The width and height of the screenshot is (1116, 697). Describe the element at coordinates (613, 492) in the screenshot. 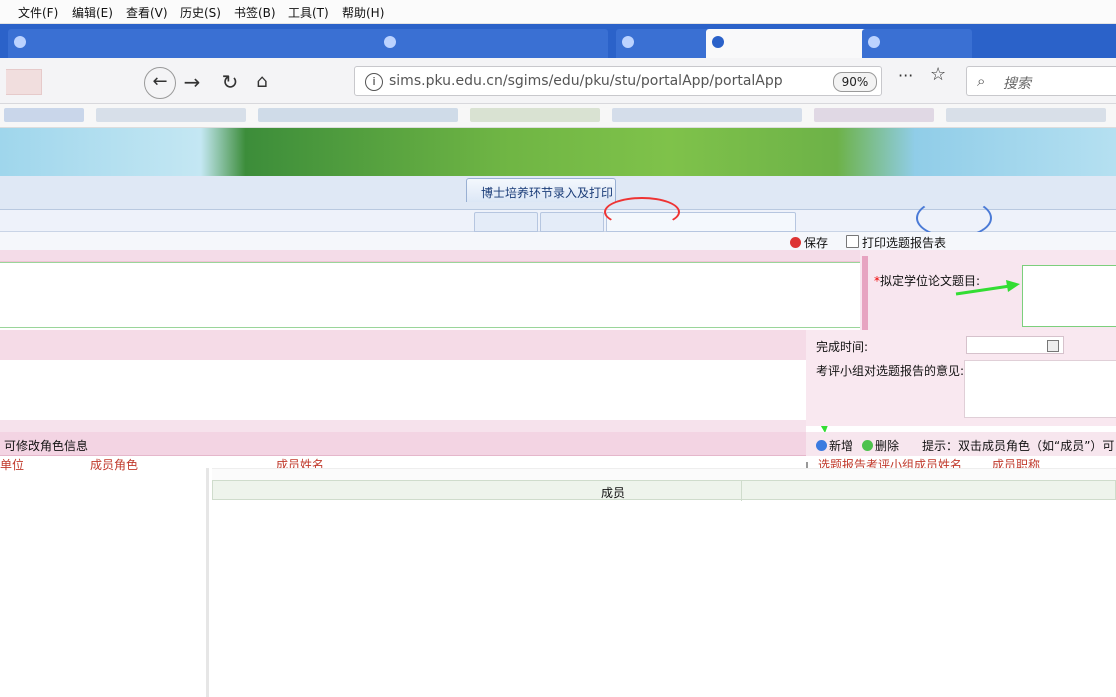

I see `popup-column-member: 成员` at that location.